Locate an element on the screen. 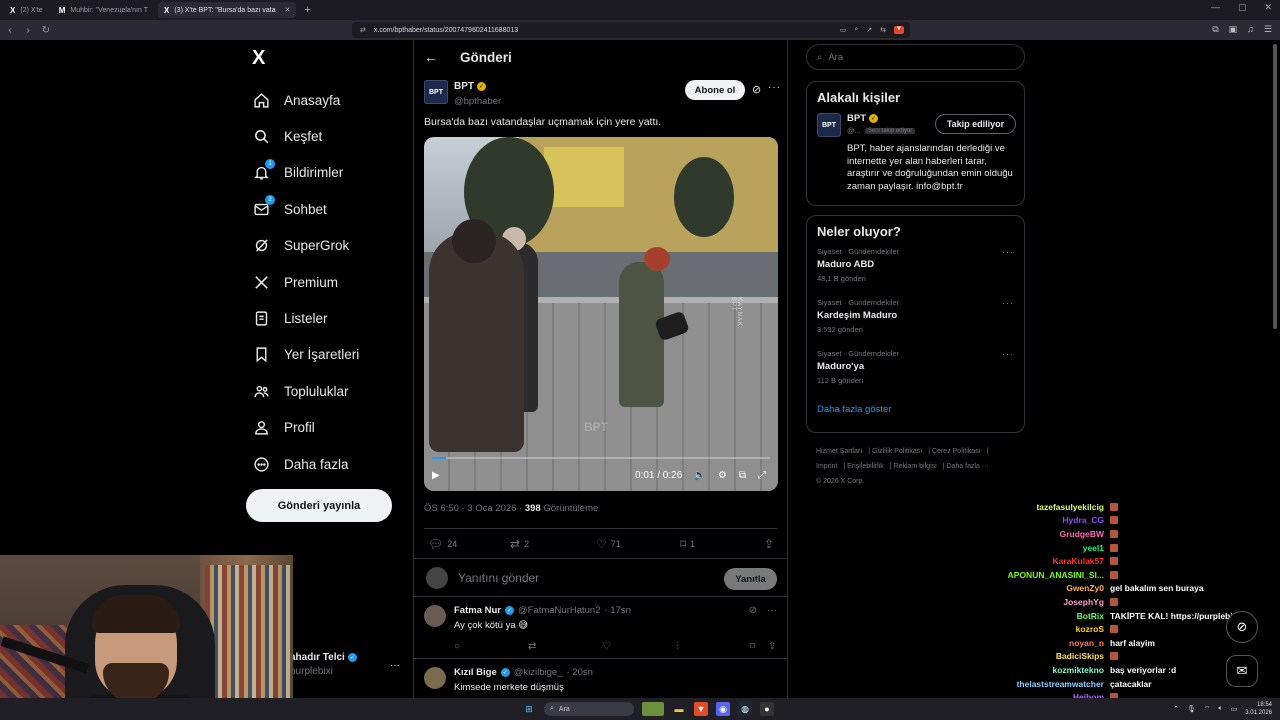  reply-input: Yanıtını gönder is located at coordinates (498, 578).